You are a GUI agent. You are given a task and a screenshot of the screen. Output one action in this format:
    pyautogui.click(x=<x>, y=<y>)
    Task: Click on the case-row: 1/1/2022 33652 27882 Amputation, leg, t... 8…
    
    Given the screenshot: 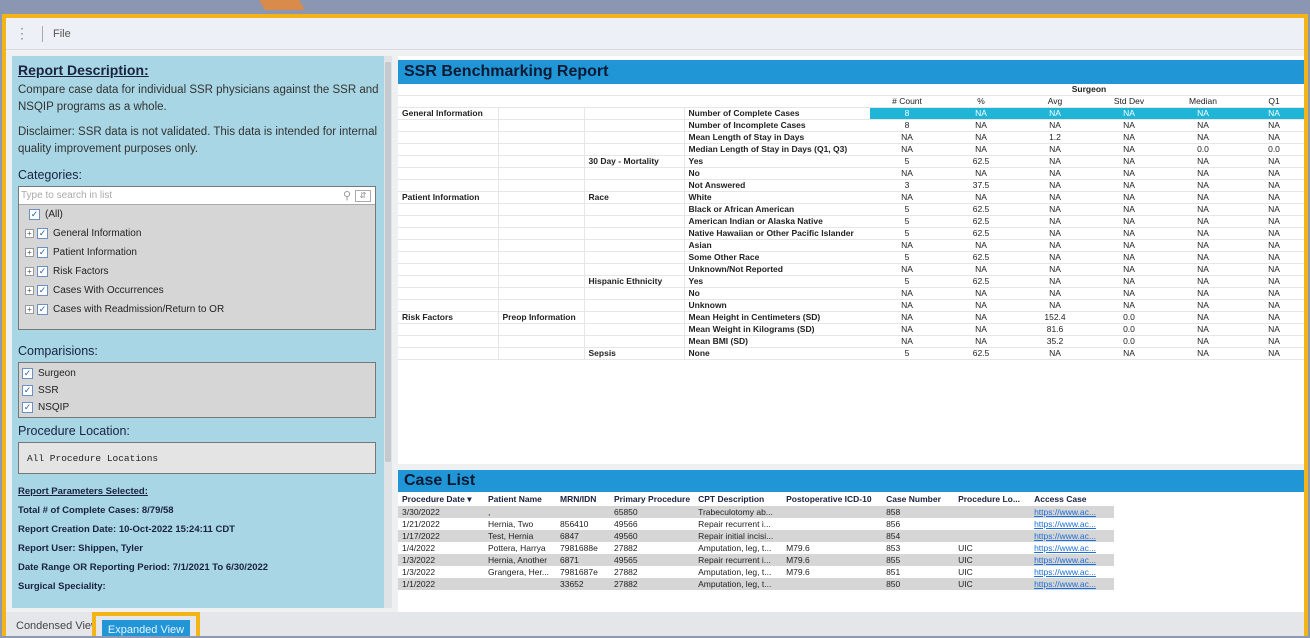 What is the action you would take?
    pyautogui.click(x=756, y=584)
    